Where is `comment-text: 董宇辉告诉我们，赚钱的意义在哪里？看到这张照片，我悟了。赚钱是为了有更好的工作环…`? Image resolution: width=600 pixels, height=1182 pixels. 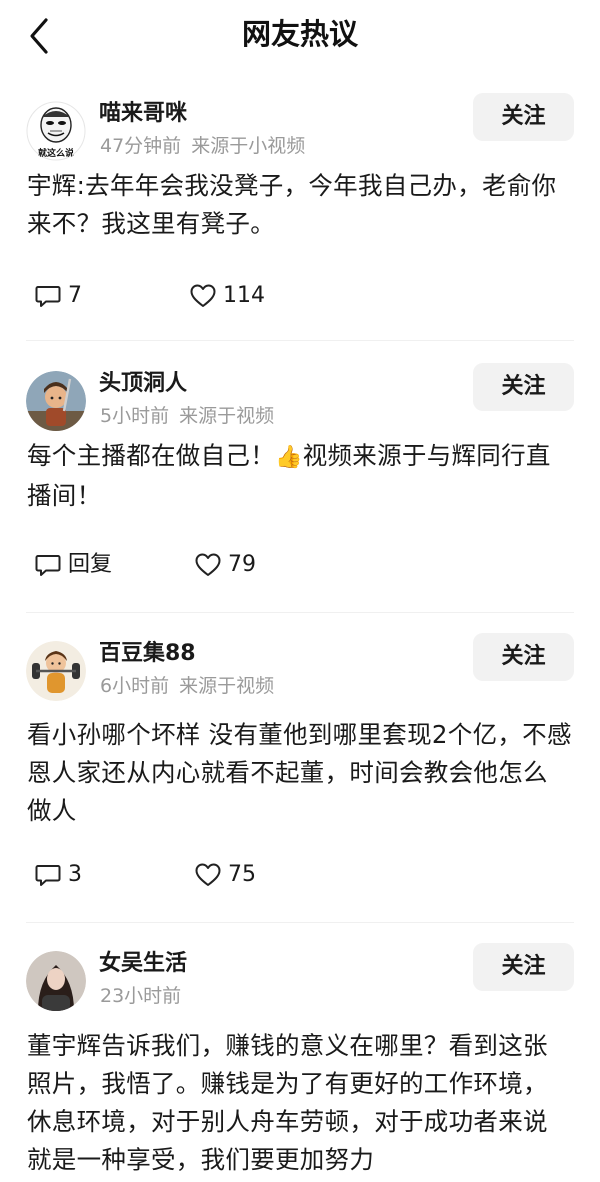
comment-text: 董宇辉告诉我们，赚钱的意义在哪里？看到这张照片，我悟了。赚钱是为了有更好的工作环… is located at coordinates (287, 1102).